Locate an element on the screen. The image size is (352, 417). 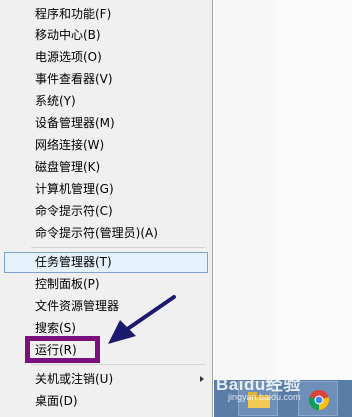
menu-item-computer-management: 计算机管理(G) is located at coordinates (106, 189).